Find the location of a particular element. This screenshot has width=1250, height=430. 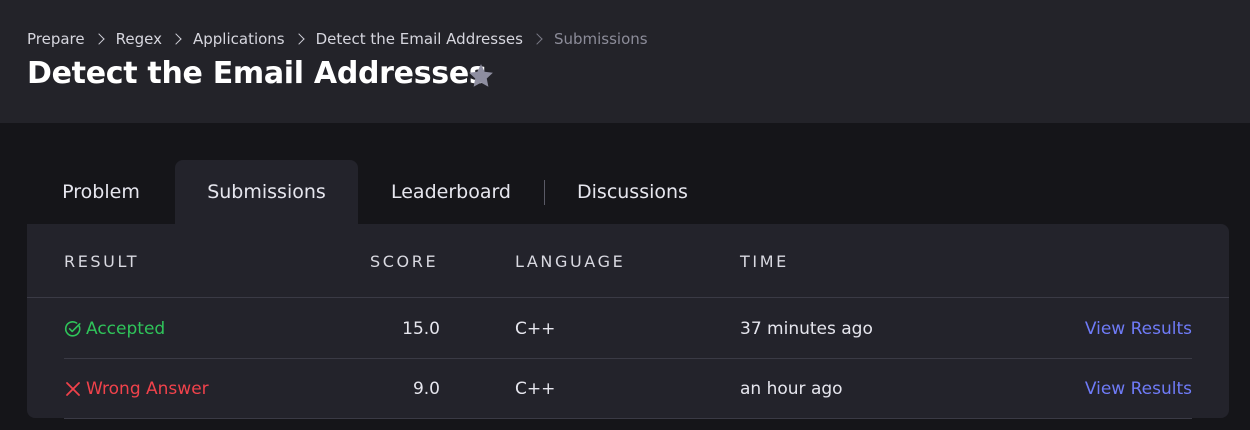

time-cell: an hour ago is located at coordinates (791, 389).